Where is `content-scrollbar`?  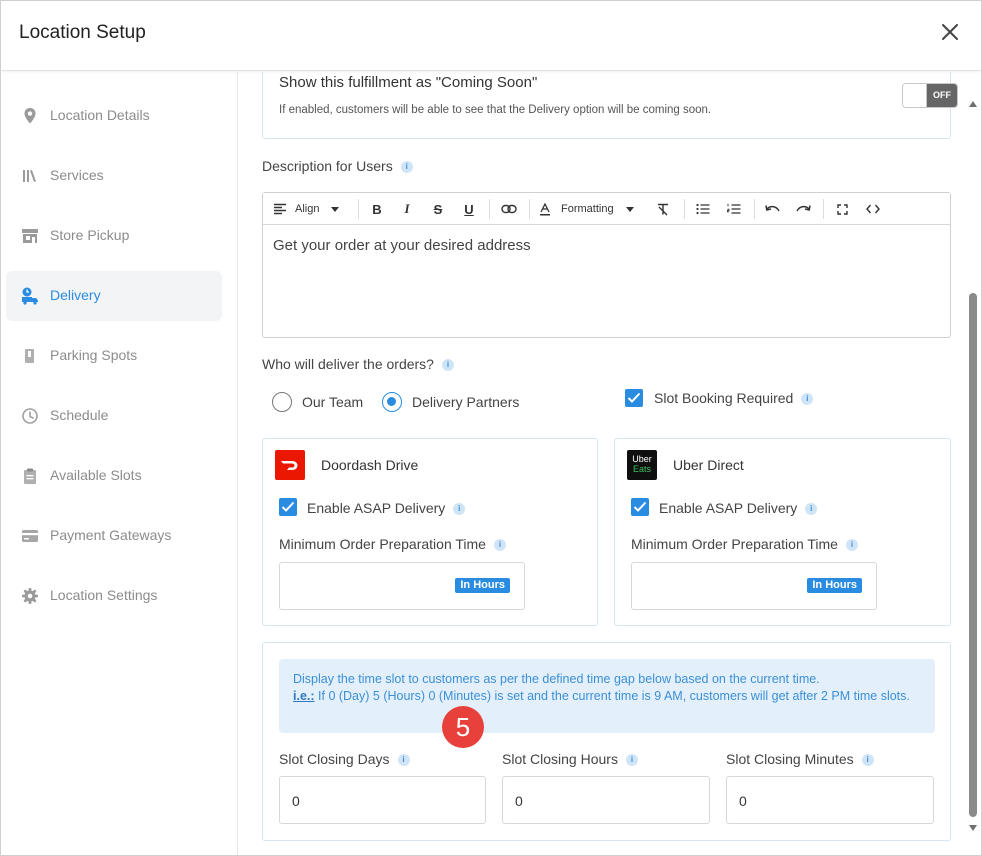 content-scrollbar is located at coordinates (973, 465).